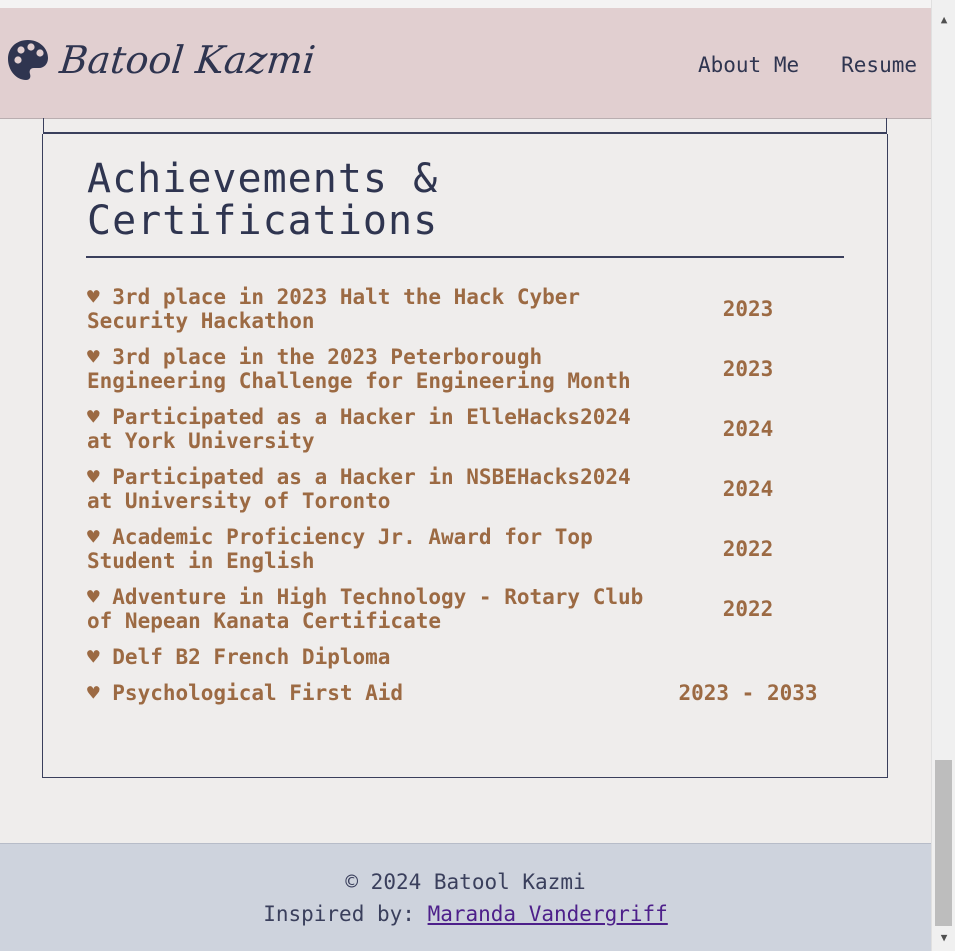 This screenshot has height=951, width=955. Describe the element at coordinates (465, 63) in the screenshot. I see `site-header: Batool Kazmi About Me Resume` at that location.